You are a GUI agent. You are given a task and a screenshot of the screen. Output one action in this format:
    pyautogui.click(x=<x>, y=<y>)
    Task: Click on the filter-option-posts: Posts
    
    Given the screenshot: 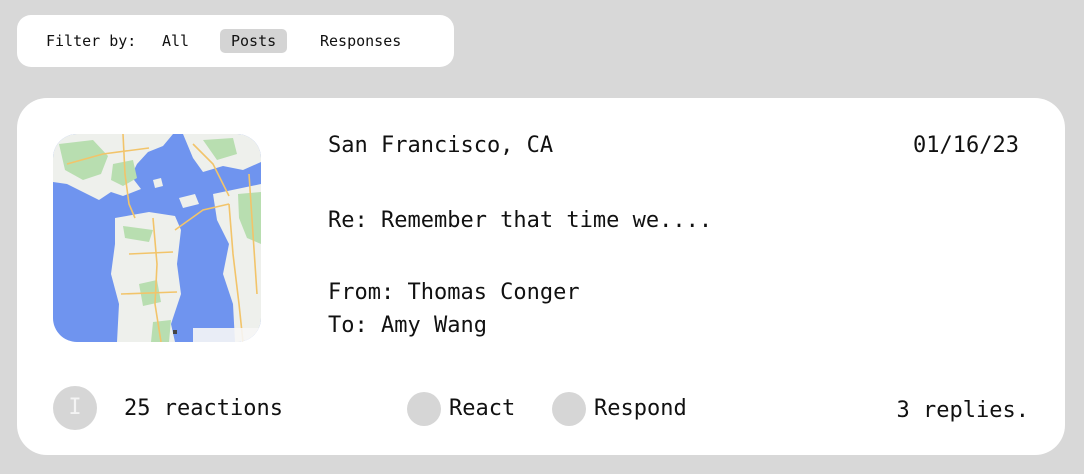 What is the action you would take?
    pyautogui.click(x=254, y=41)
    